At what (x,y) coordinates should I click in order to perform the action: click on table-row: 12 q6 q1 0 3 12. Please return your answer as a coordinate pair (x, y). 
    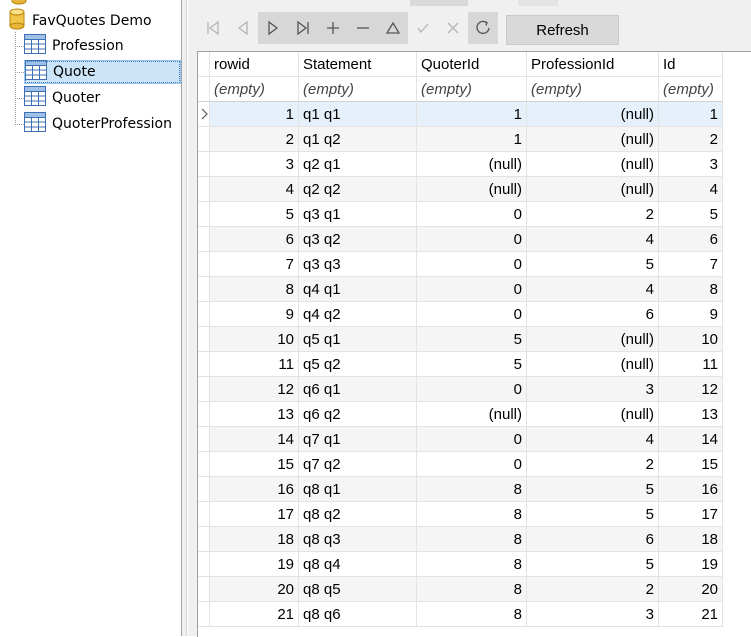
    Looking at the image, I should click on (460, 389).